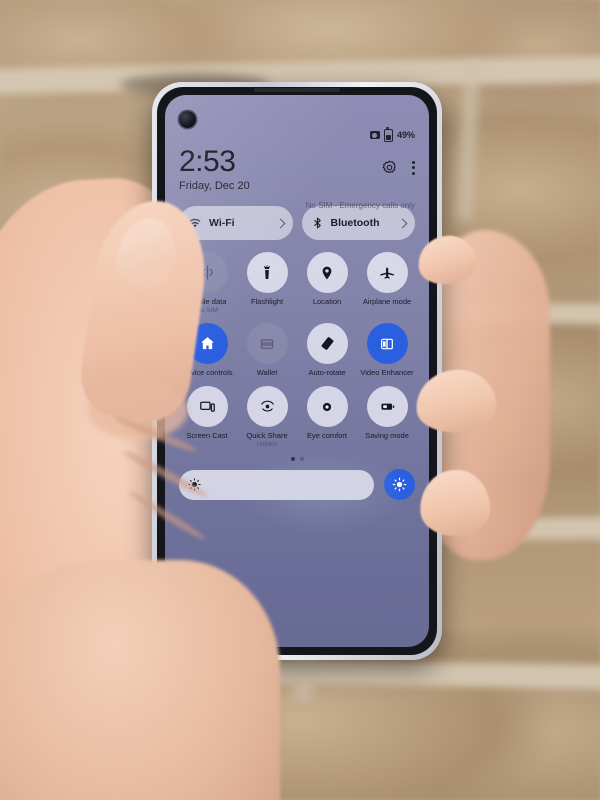 Image resolution: width=600 pixels, height=800 pixels. I want to click on tile-wallet: Wallet, so click(267, 350).